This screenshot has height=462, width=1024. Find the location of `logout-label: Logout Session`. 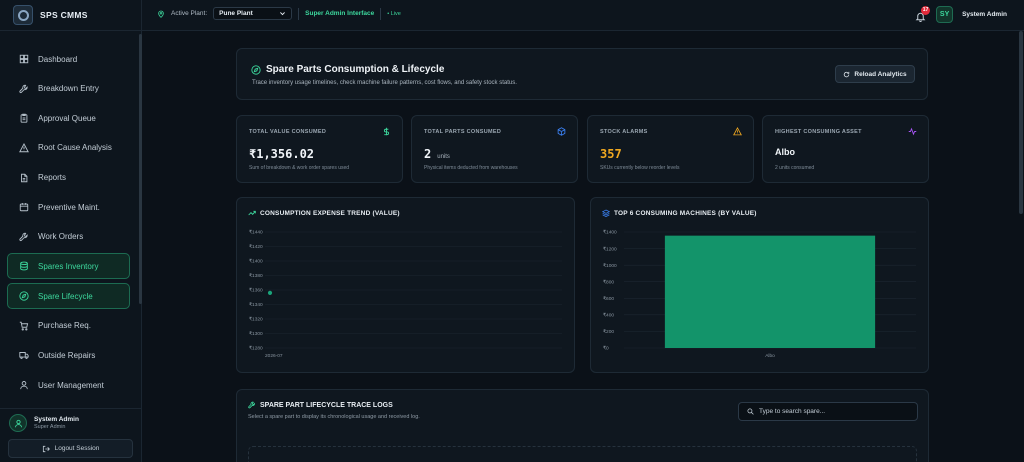

logout-label: Logout Session is located at coordinates (77, 448).